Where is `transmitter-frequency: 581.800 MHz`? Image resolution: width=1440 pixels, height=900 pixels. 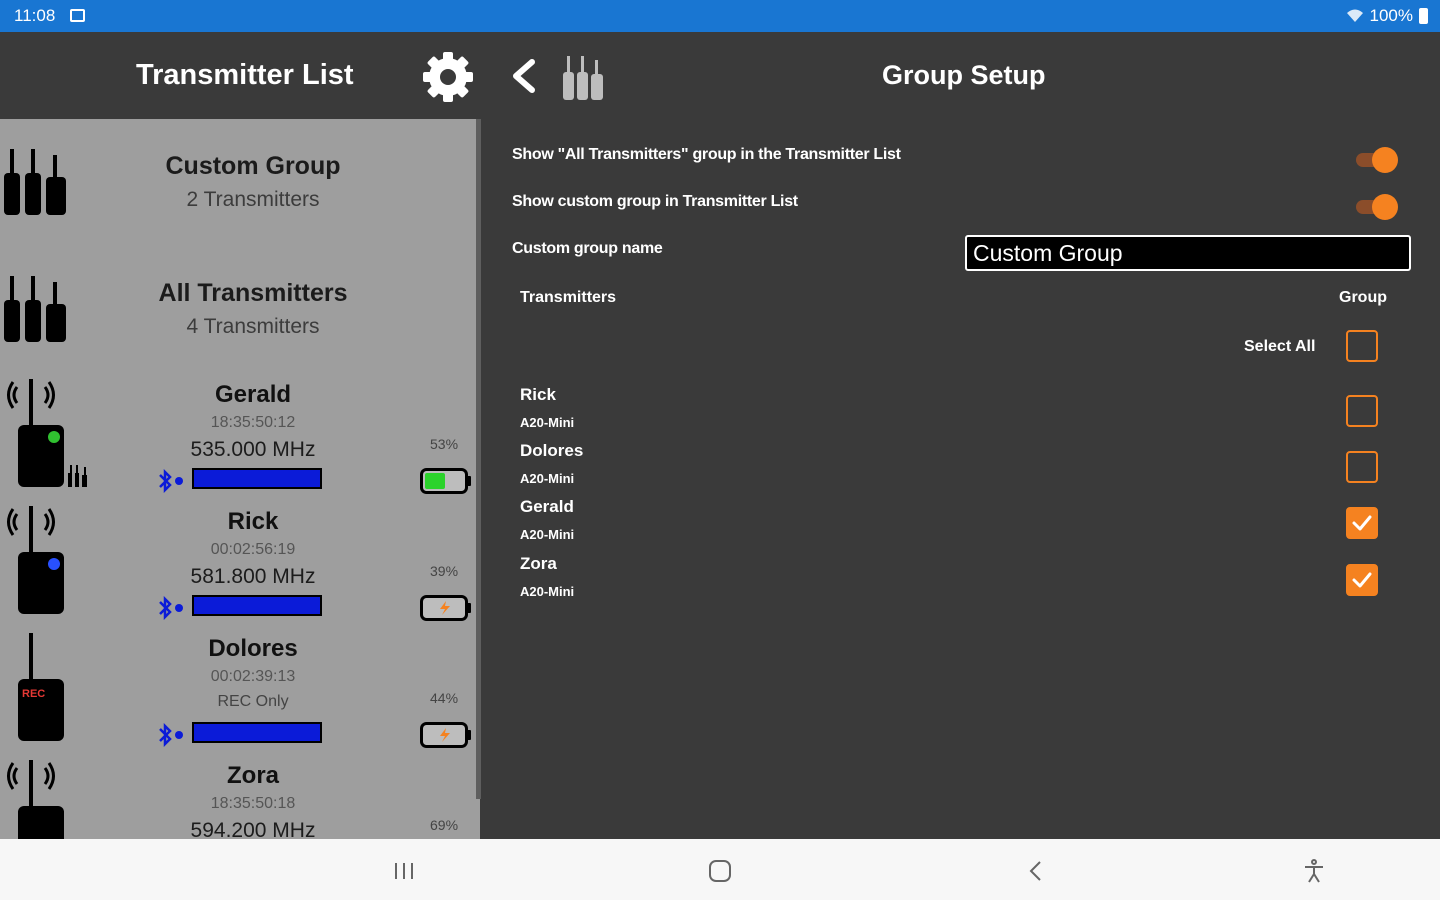
transmitter-frequency: 581.800 MHz is located at coordinates (253, 576).